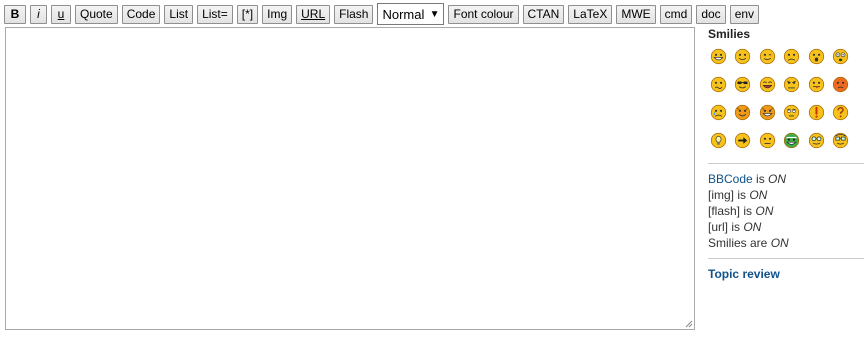 Image resolution: width=867 pixels, height=338 pixels. What do you see at coordinates (743, 84) in the screenshot?
I see `smiley-cool-icon` at bounding box center [743, 84].